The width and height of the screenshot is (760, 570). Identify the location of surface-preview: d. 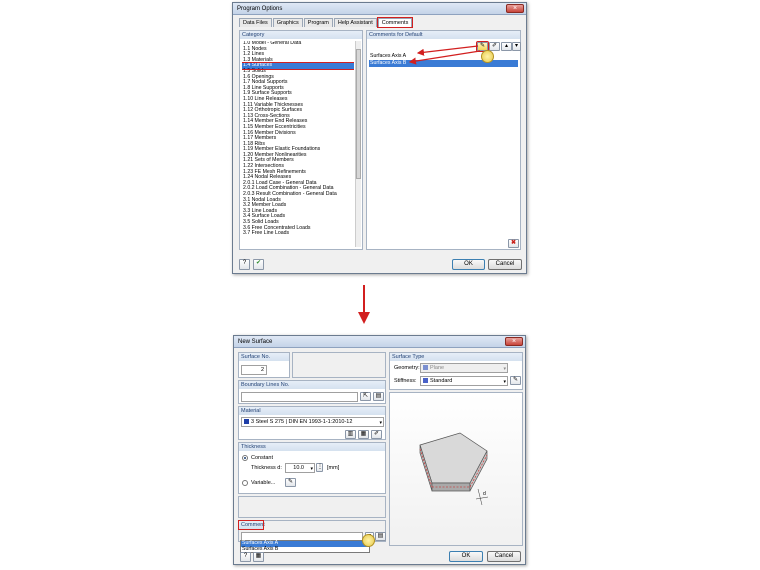
(456, 469).